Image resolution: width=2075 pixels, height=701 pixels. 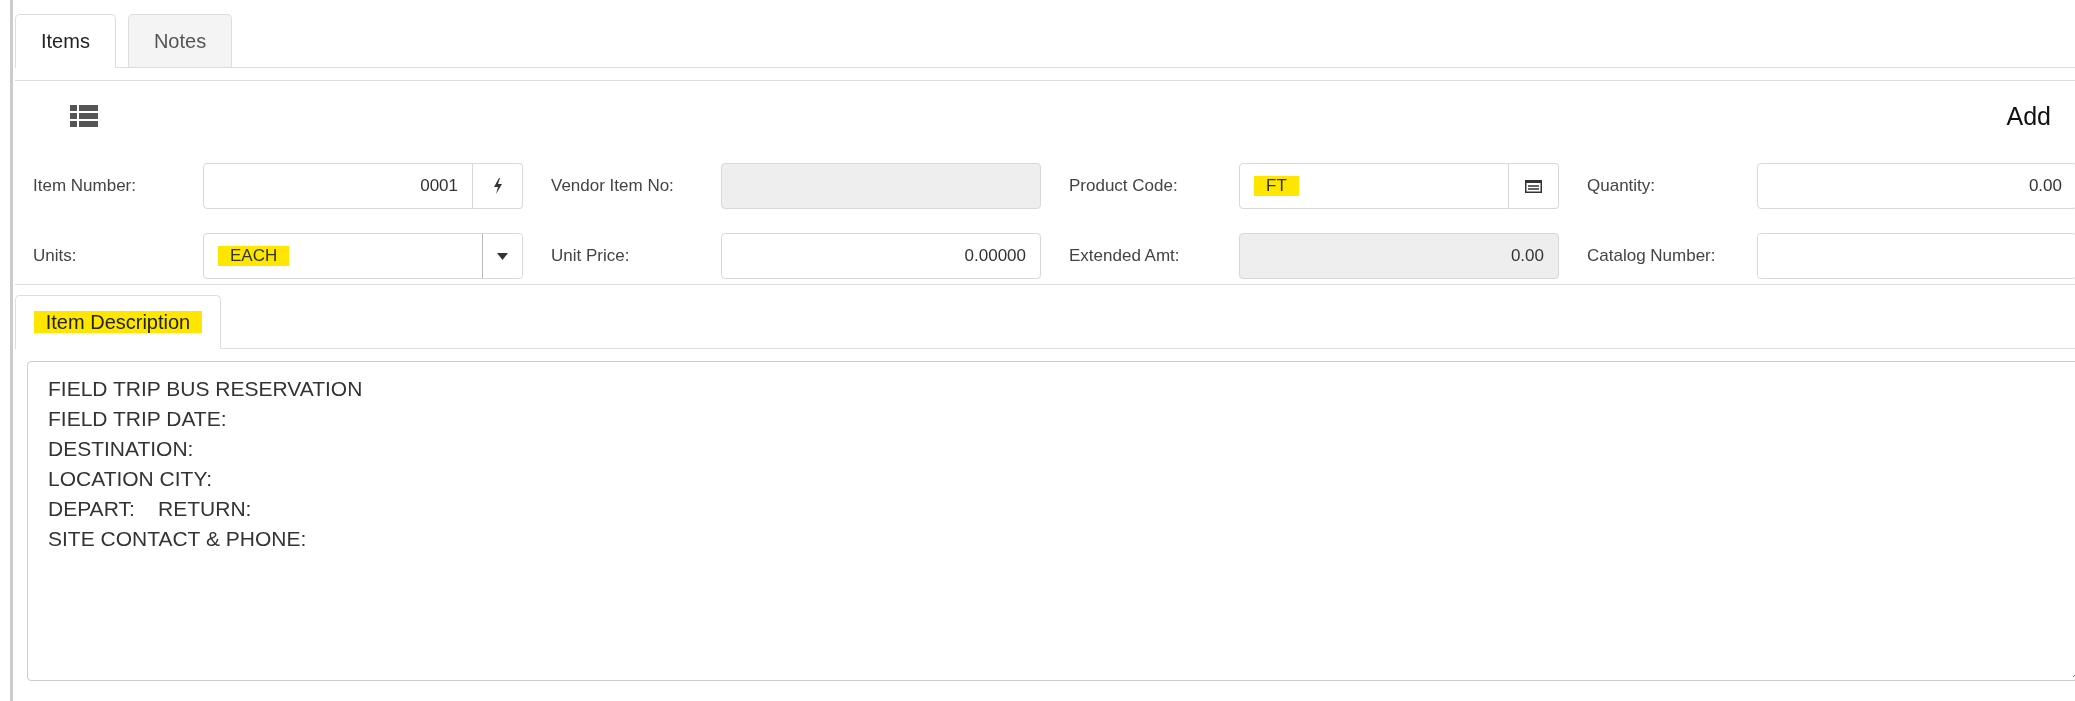 I want to click on text-field: FT, so click(x=1374, y=186).